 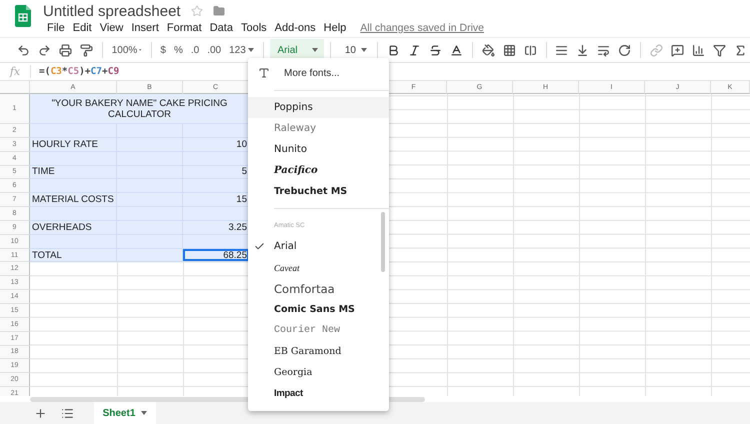 What do you see at coordinates (75, 71) in the screenshot?
I see `formula-field: =(C3*C5)+C7+C9` at bounding box center [75, 71].